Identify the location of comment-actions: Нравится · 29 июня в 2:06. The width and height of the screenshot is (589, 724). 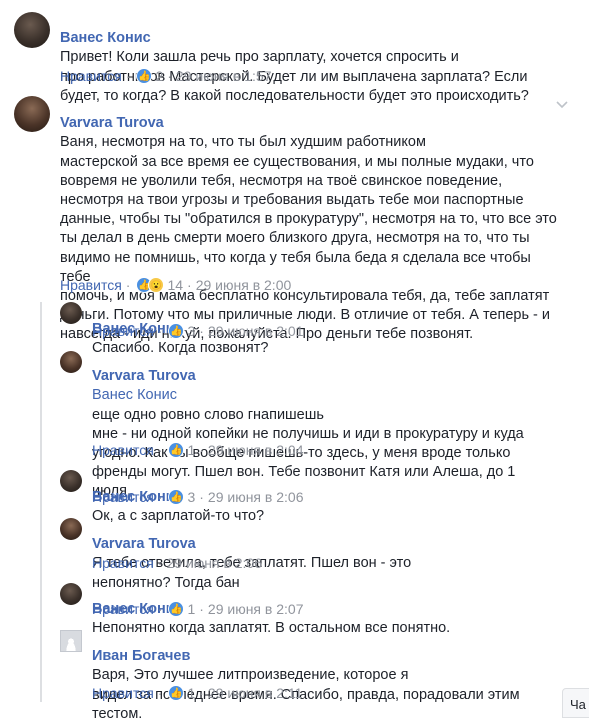
(177, 563).